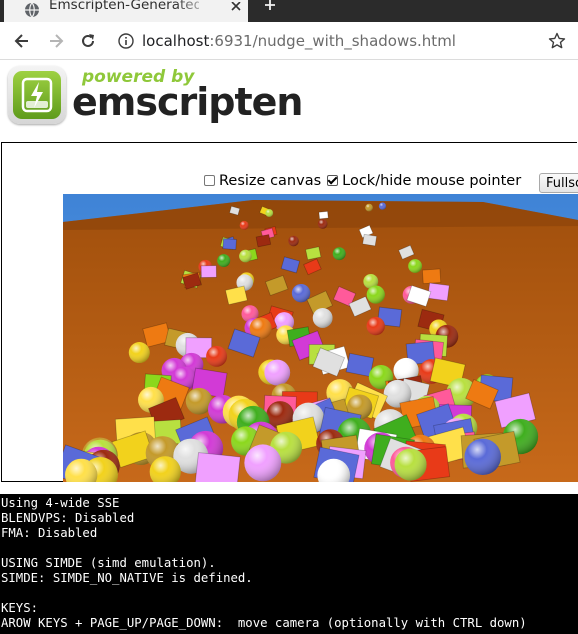 Image resolution: width=578 pixels, height=634 pixels. I want to click on url-path: /nudge_with_shadows.html, so click(354, 41).